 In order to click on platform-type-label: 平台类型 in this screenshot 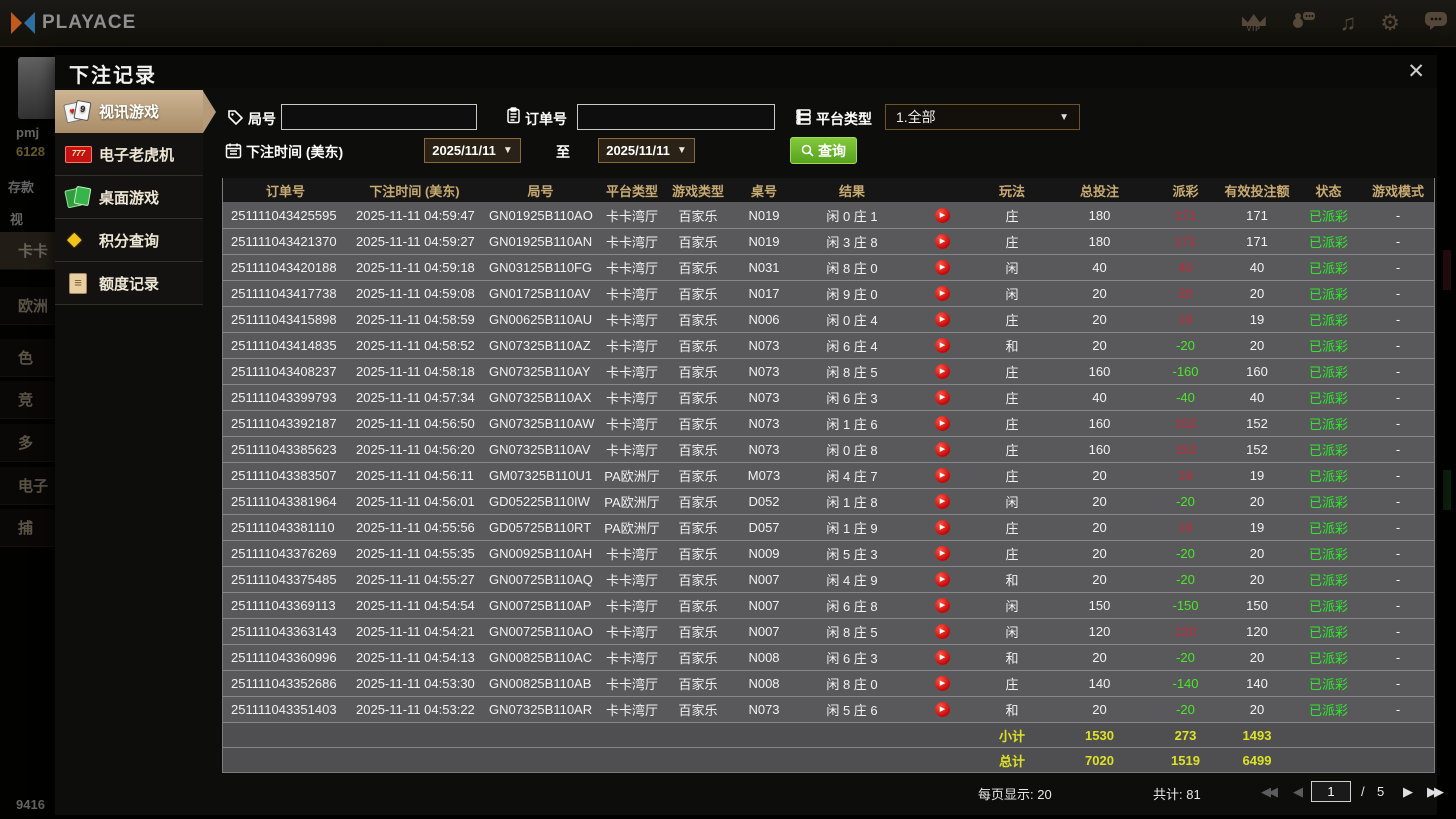, I will do `click(844, 119)`.